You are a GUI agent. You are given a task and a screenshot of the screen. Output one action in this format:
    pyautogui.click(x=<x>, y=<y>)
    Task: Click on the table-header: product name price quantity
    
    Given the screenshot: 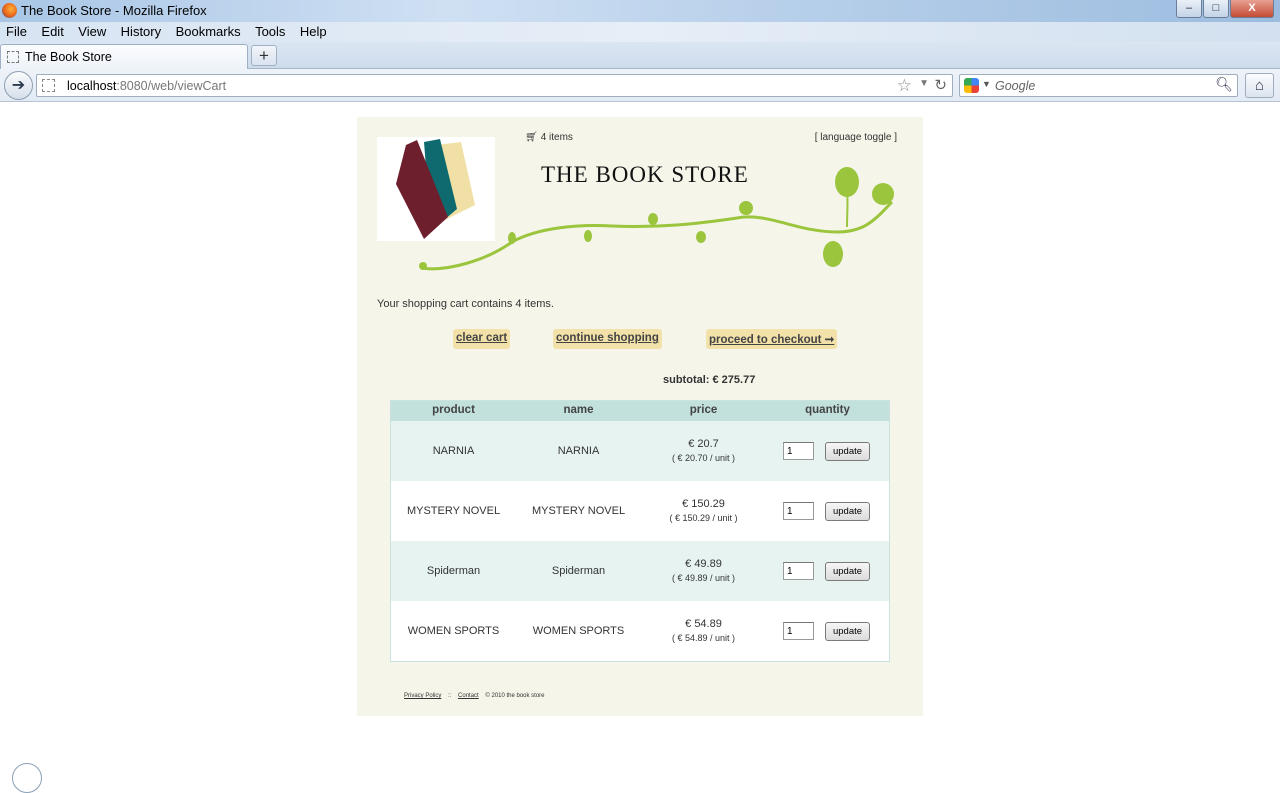 What is the action you would take?
    pyautogui.click(x=640, y=411)
    